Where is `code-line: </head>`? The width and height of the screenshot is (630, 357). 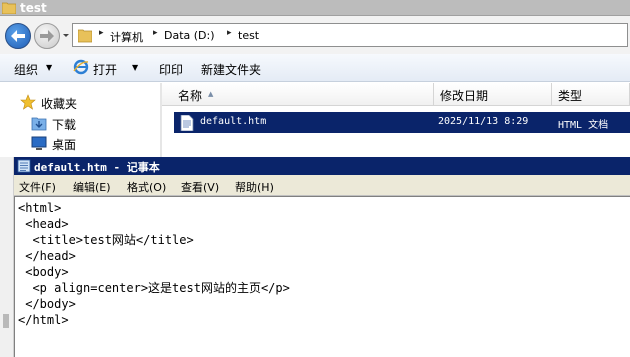 code-line: </head> is located at coordinates (47, 256).